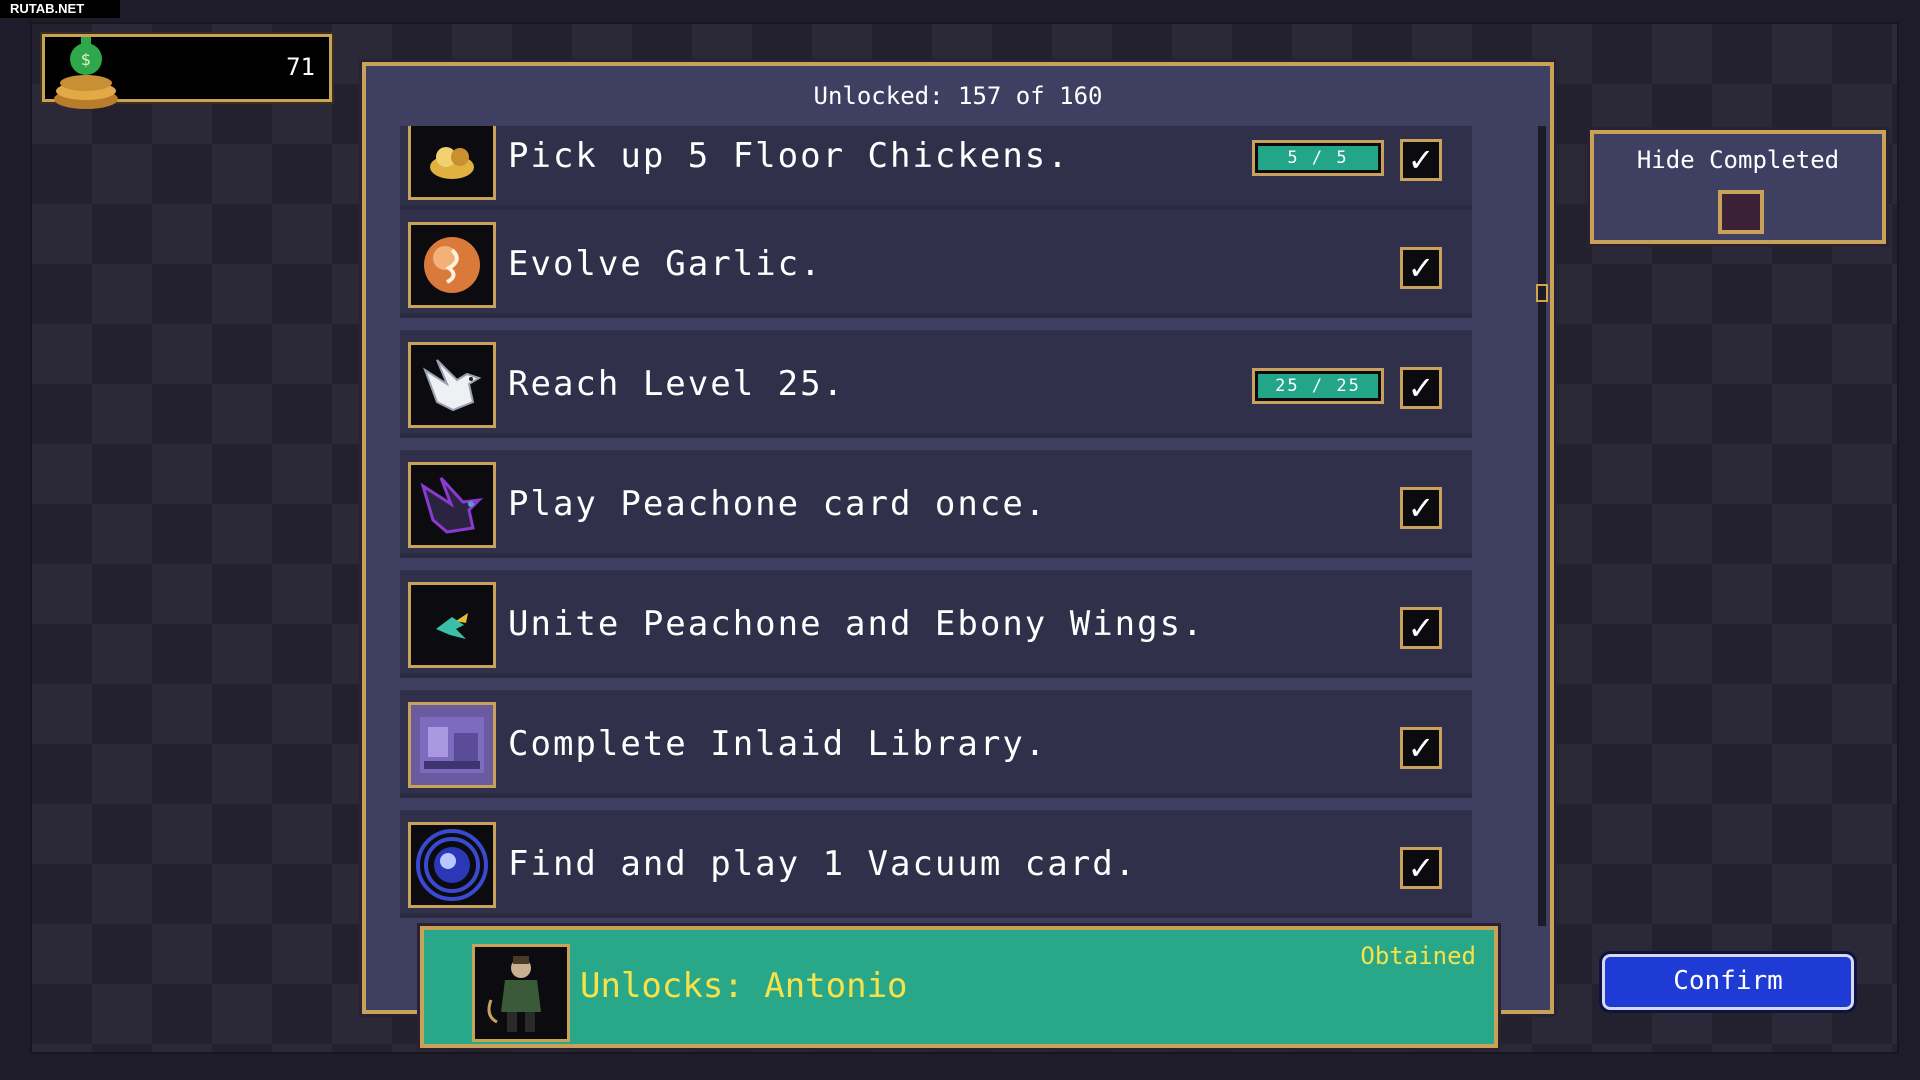 The width and height of the screenshot is (1920, 1080). What do you see at coordinates (958, 96) in the screenshot?
I see `panel-title: Unlocked: 157 of 160` at bounding box center [958, 96].